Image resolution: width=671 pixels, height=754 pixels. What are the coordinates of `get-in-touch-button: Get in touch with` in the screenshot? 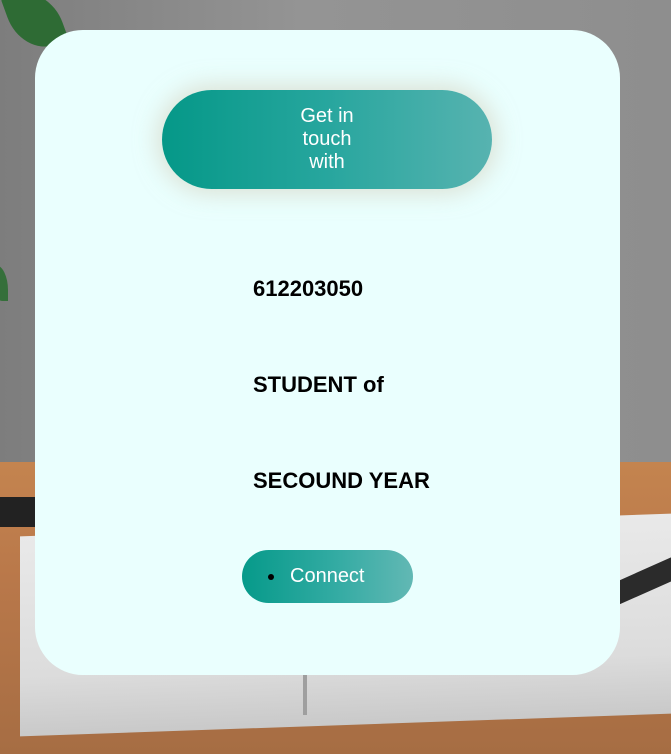 It's located at (327, 139).